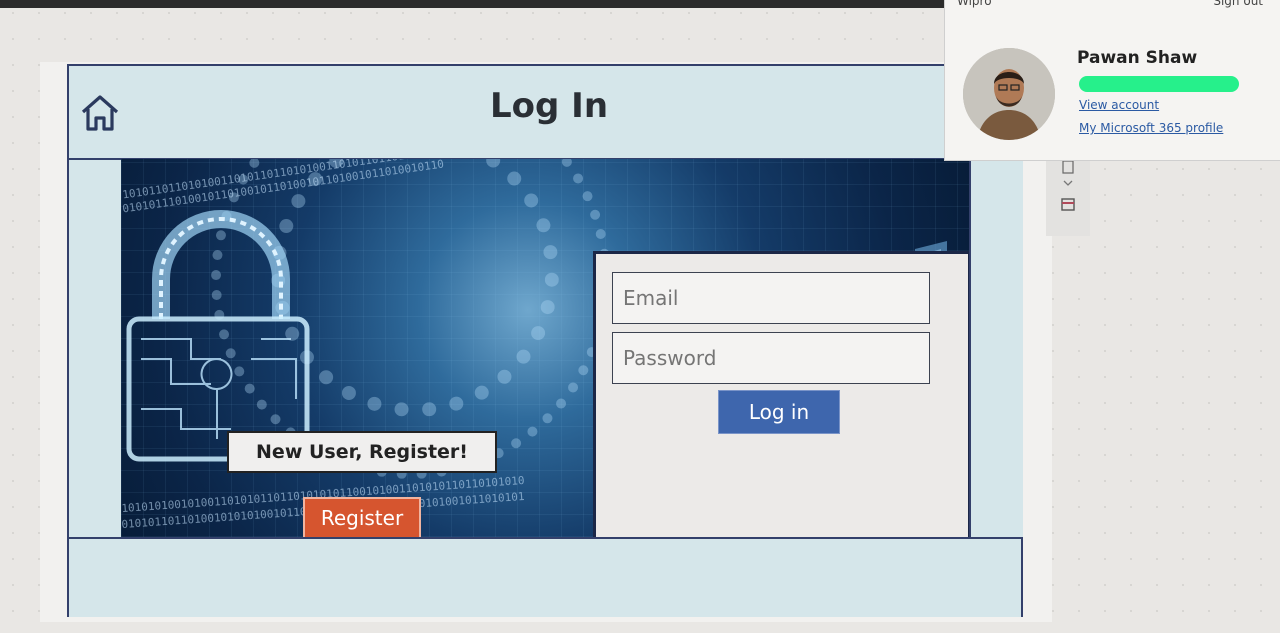  I want to click on header: Log In, so click(545, 113).